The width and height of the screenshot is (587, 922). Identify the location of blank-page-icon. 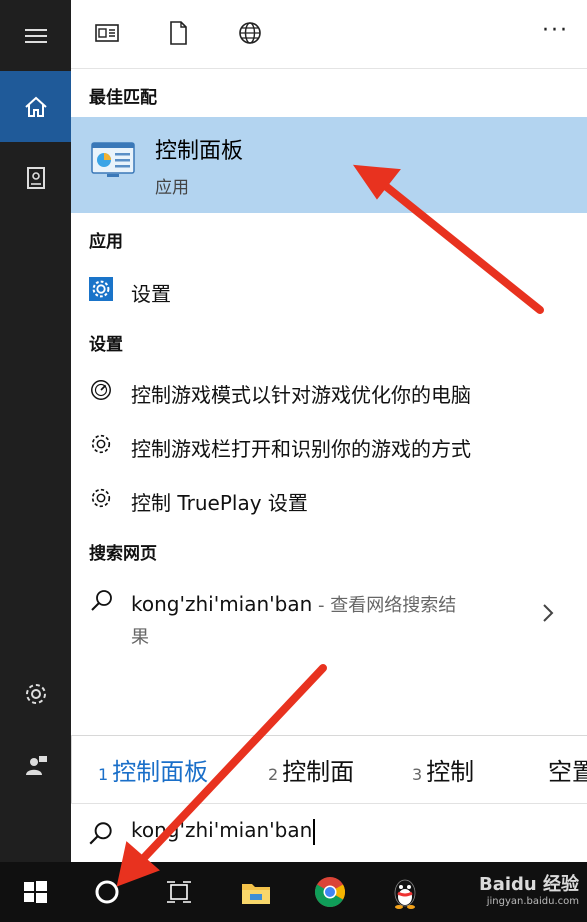
(178, 33).